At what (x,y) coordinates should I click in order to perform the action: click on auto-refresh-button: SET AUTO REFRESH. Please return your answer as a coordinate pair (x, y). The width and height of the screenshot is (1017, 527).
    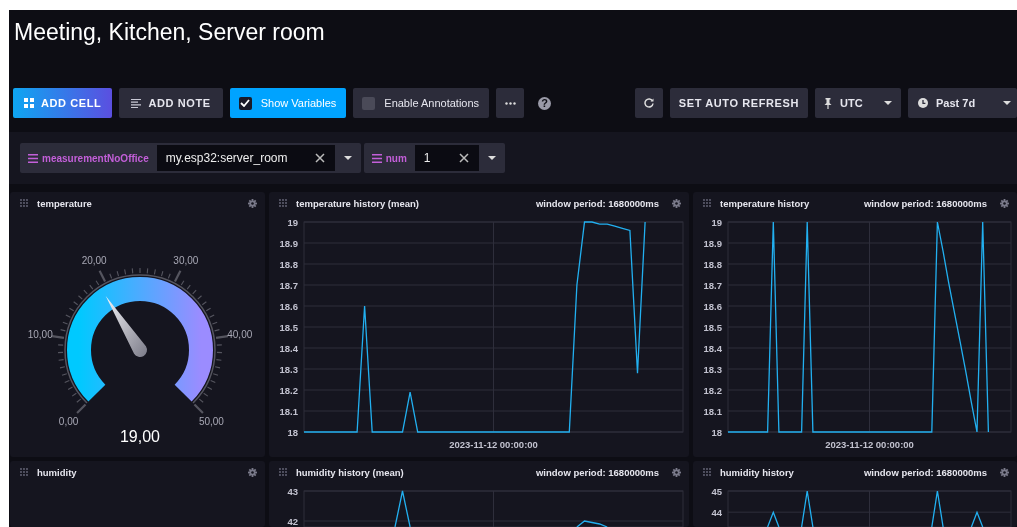
    Looking at the image, I should click on (738, 103).